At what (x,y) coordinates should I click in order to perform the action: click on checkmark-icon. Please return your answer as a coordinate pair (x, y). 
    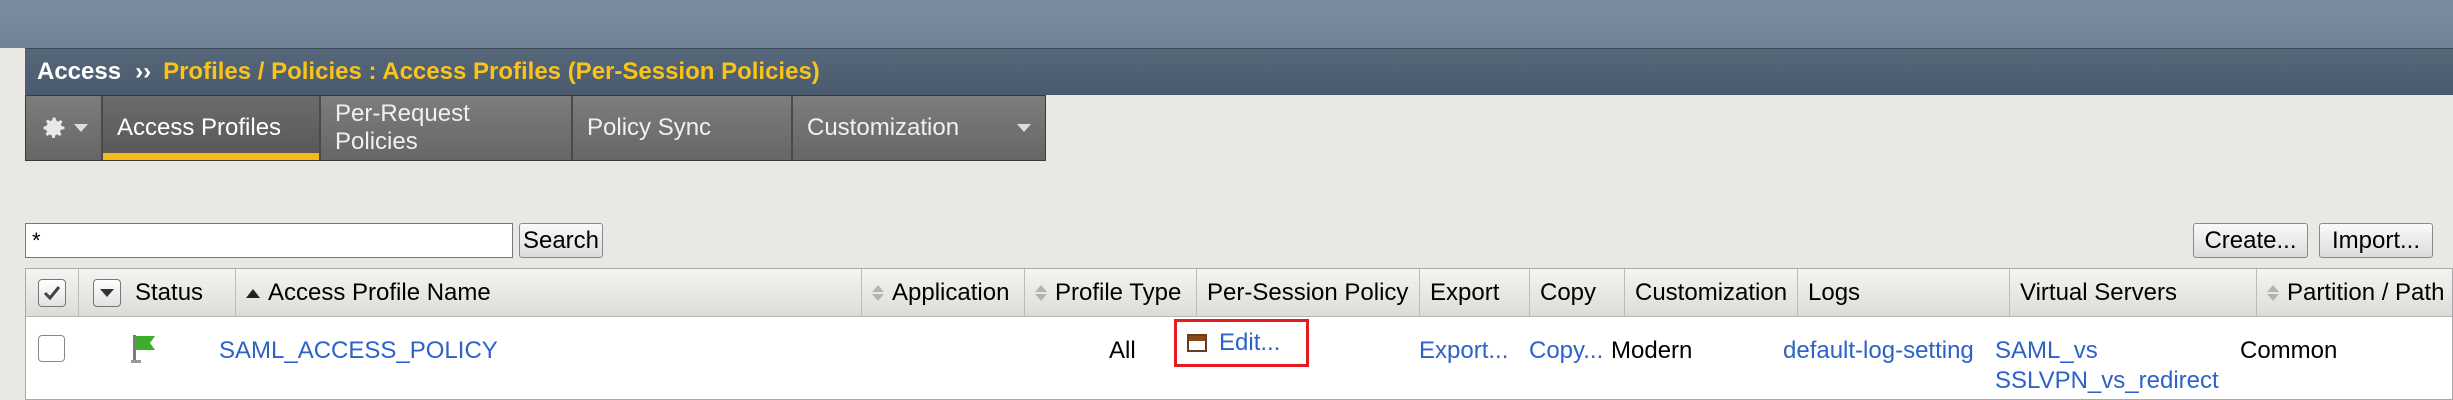
    Looking at the image, I should click on (52, 293).